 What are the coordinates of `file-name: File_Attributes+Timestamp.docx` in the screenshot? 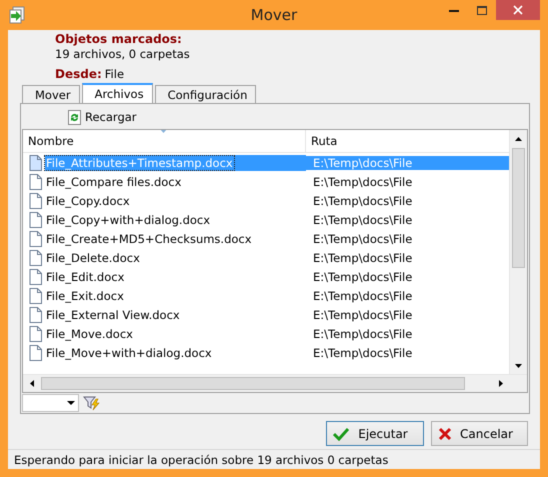 It's located at (139, 163).